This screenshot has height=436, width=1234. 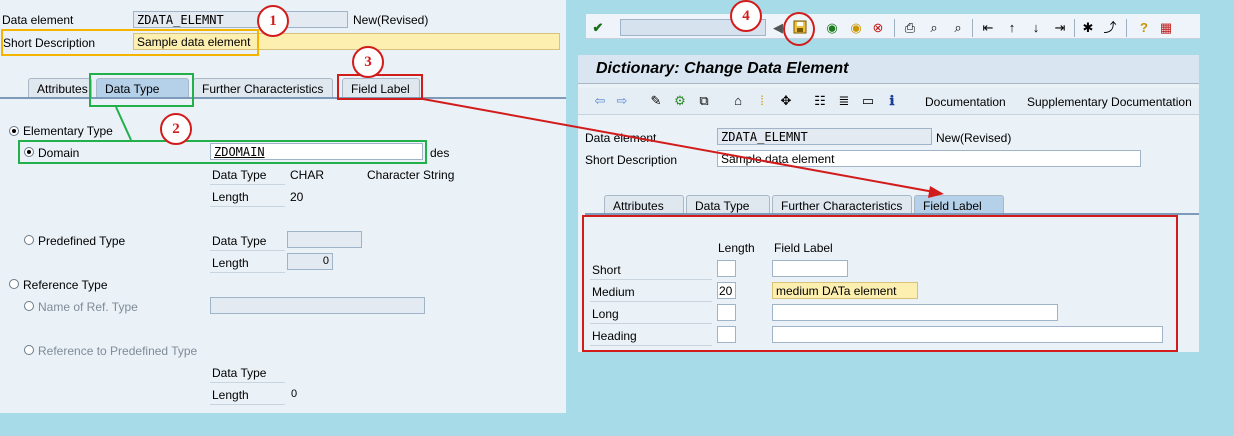 What do you see at coordinates (678, 145) in the screenshot?
I see `red-arrow-line` at bounding box center [678, 145].